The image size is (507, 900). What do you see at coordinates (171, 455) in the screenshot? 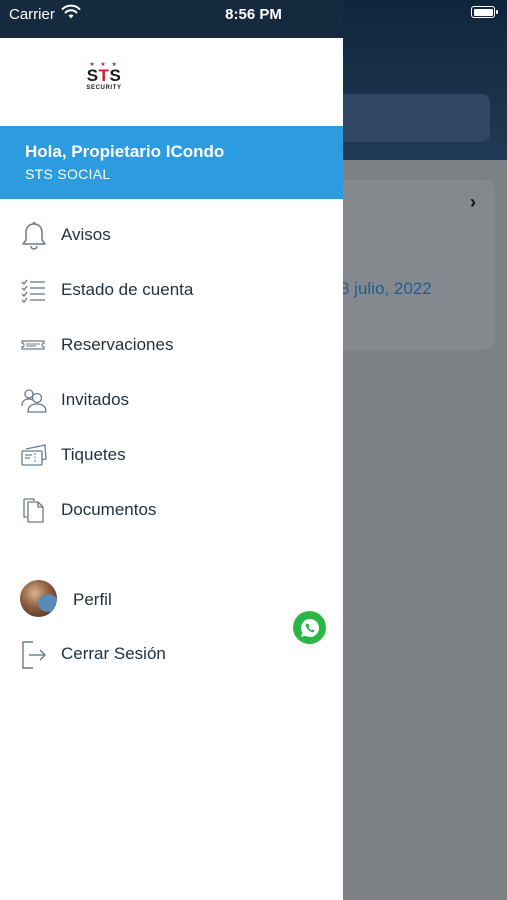
I see `menu-item-tiquetes: Tiquetes` at bounding box center [171, 455].